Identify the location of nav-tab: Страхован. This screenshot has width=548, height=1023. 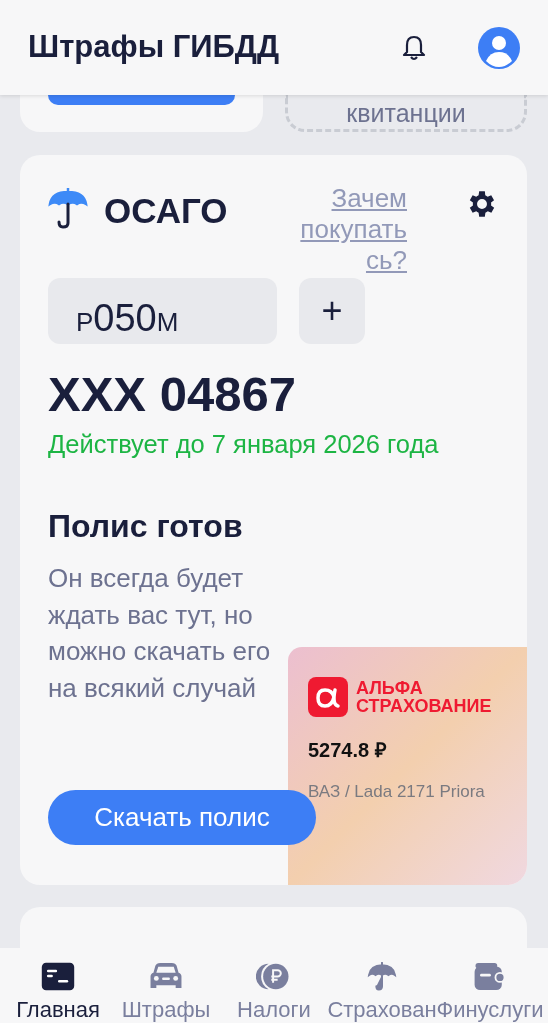
(382, 985).